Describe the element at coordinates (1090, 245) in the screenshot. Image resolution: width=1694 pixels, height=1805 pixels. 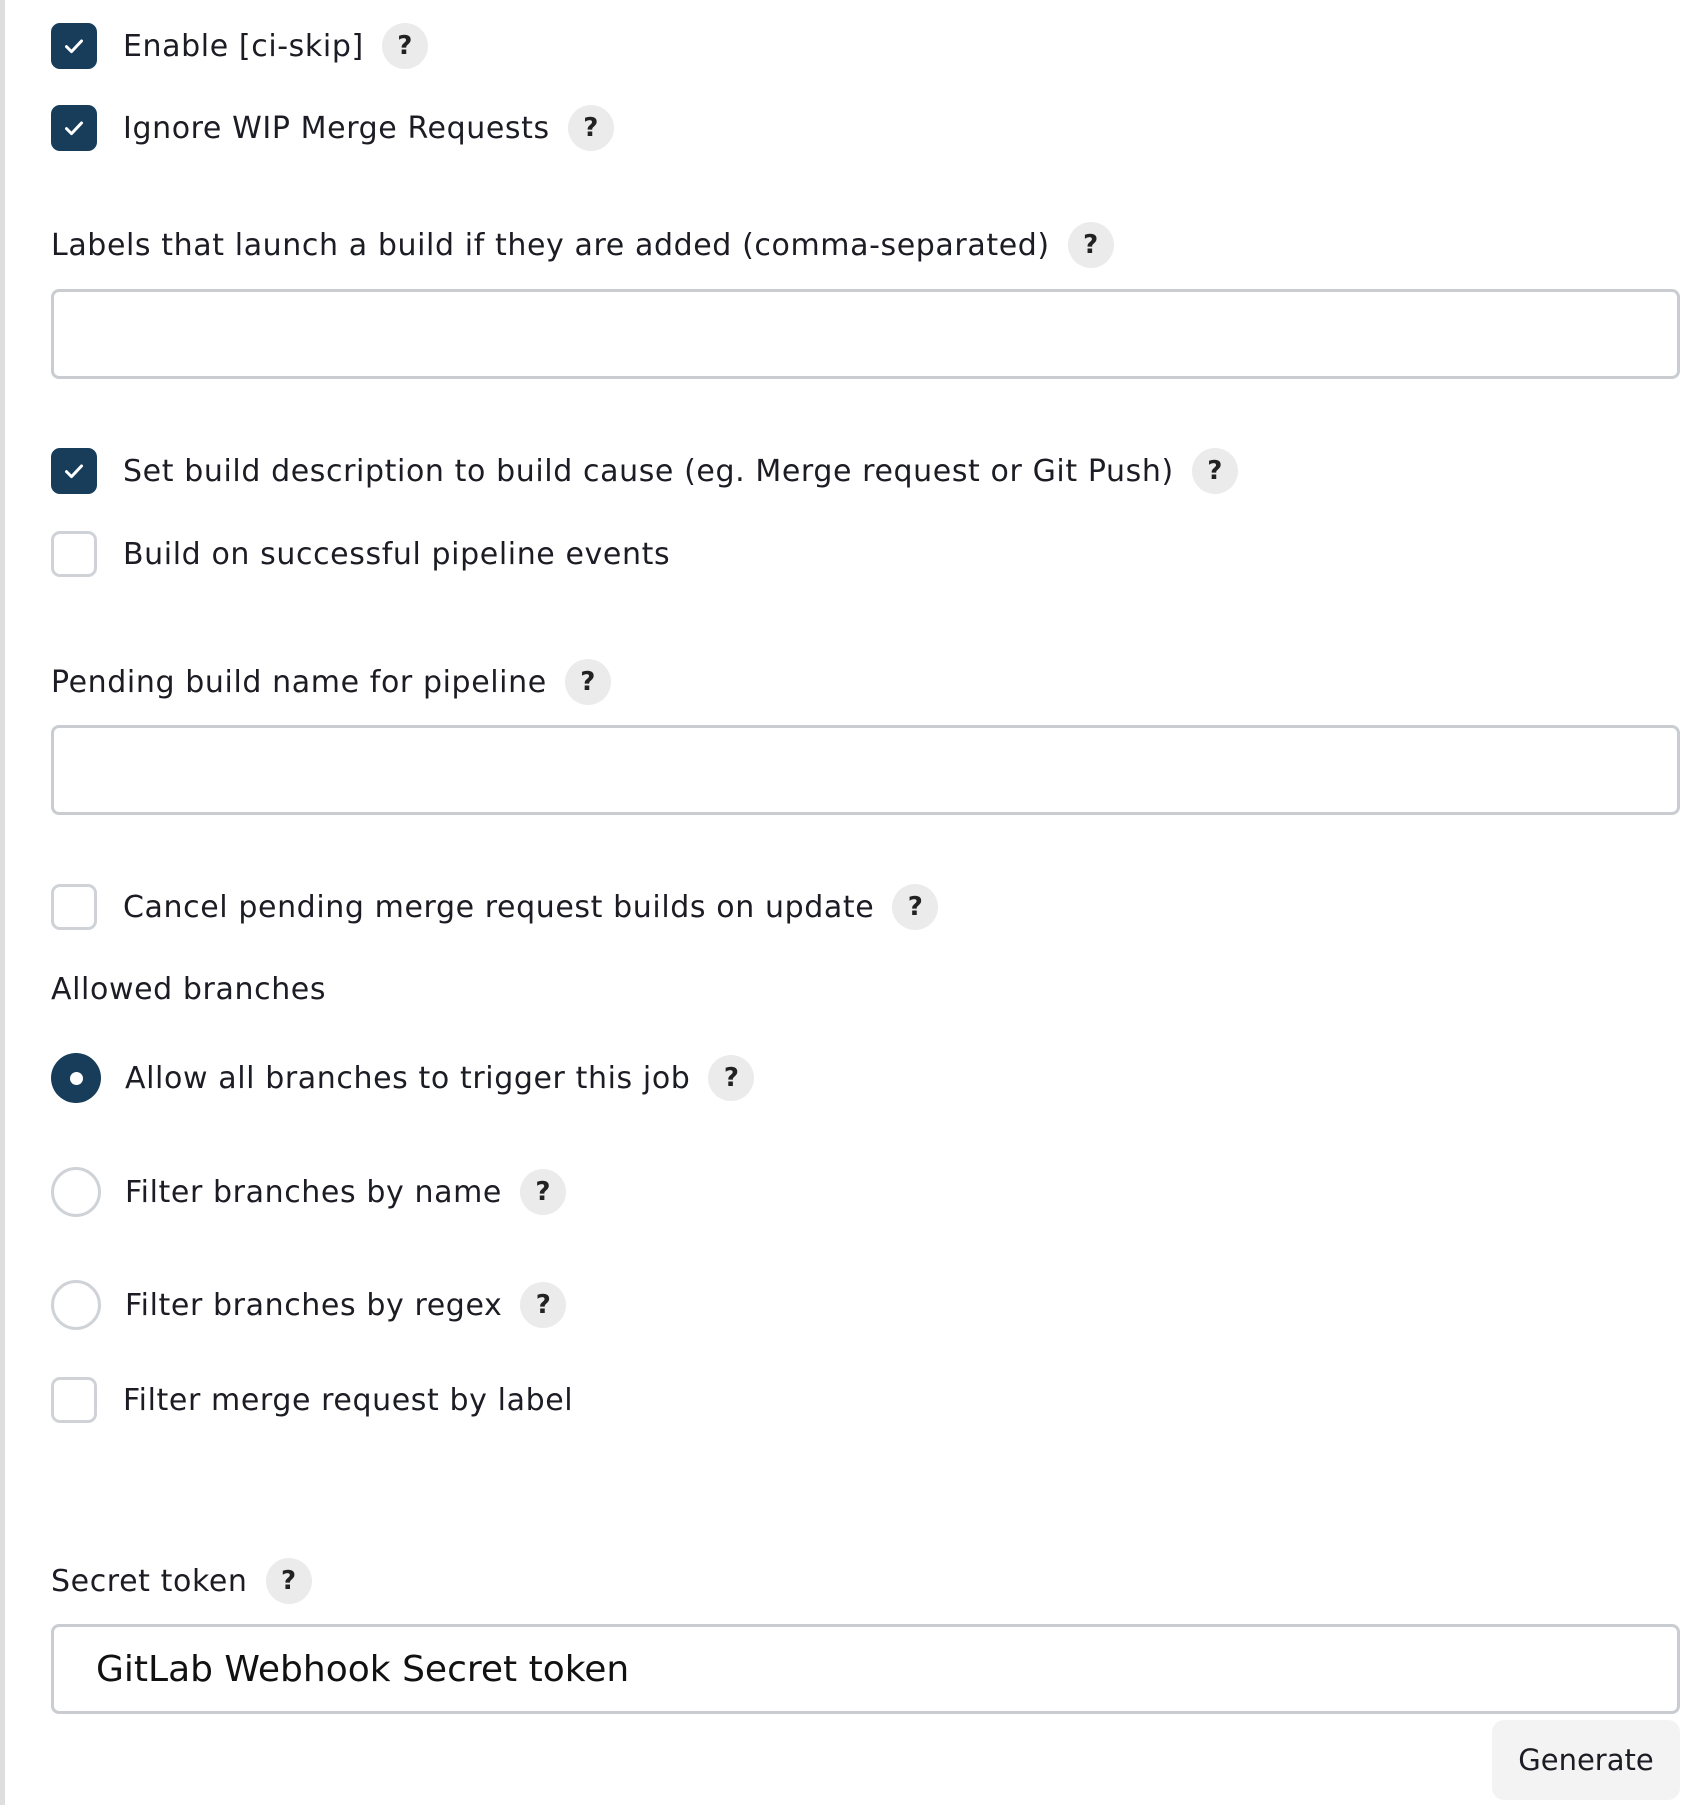
I see `labels-help-icon: ?` at that location.